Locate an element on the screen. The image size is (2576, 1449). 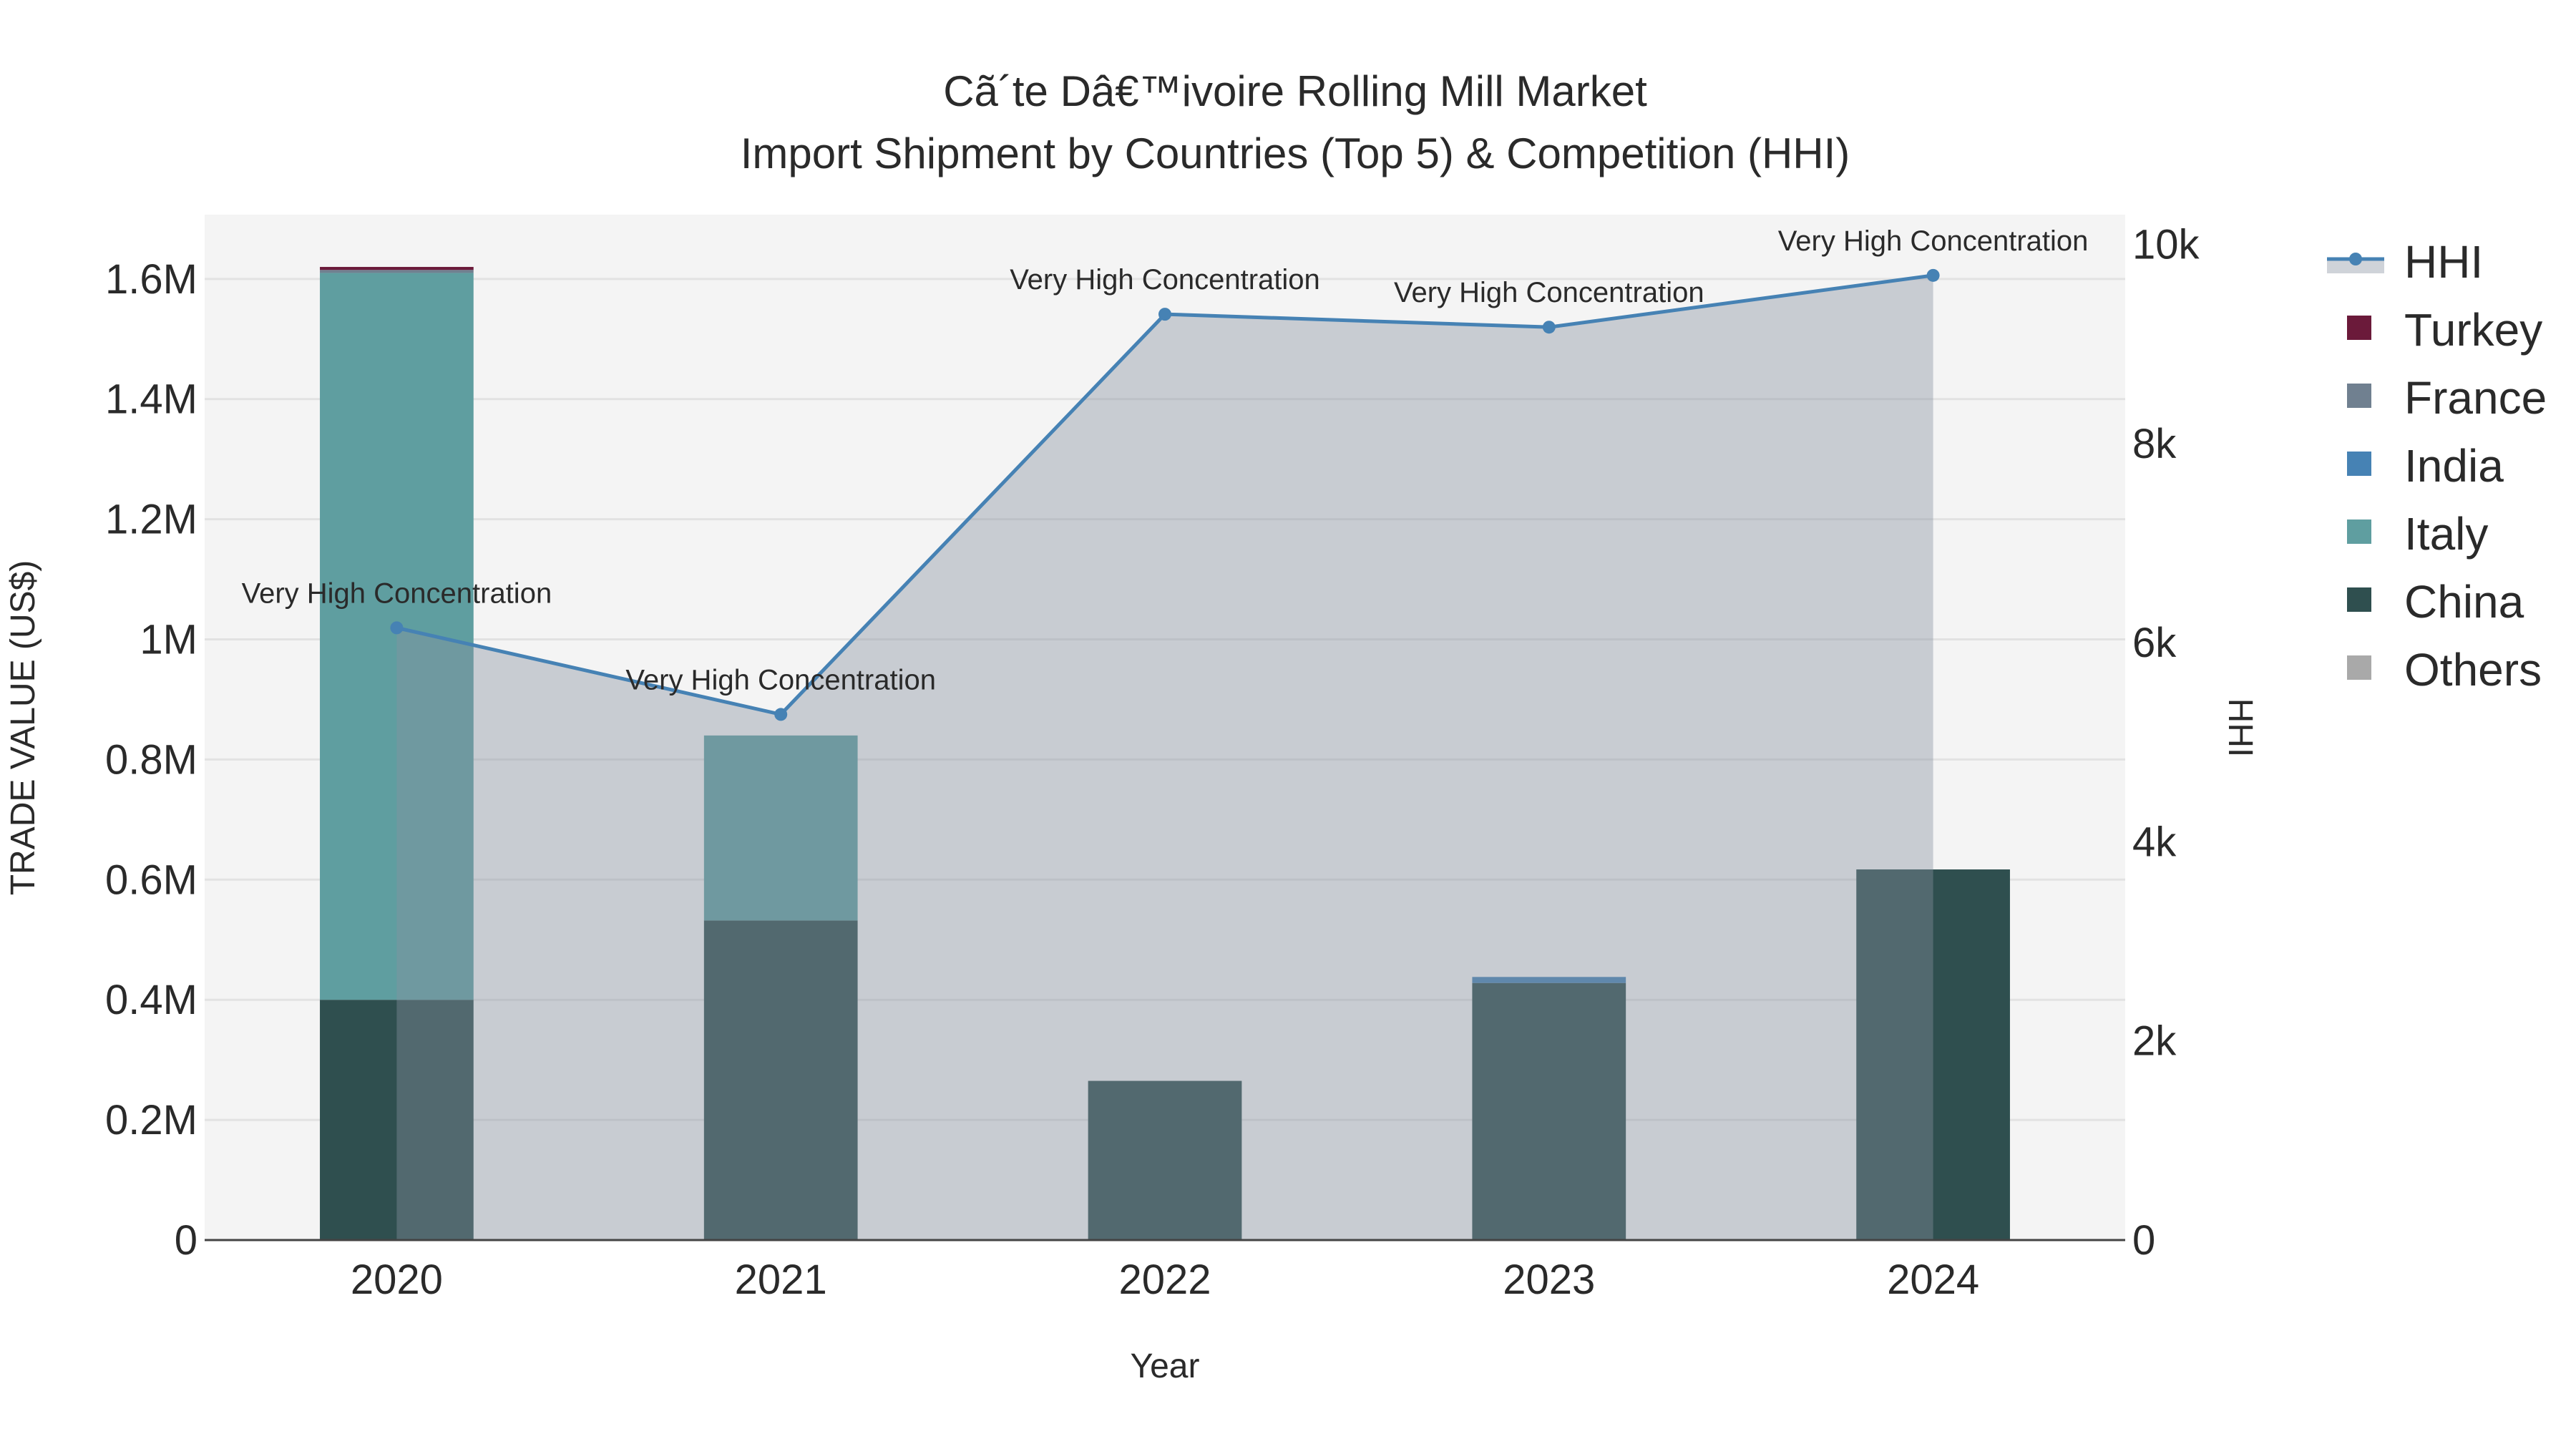
y2-tick-label: 6k is located at coordinates (2154, 643).